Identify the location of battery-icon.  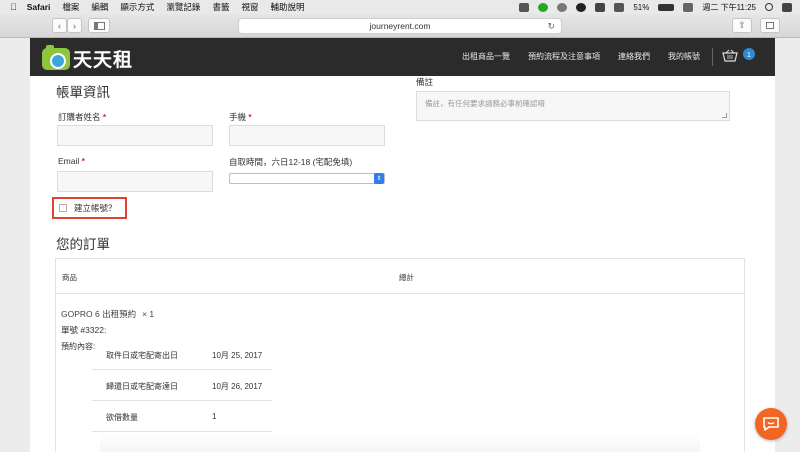
(666, 7).